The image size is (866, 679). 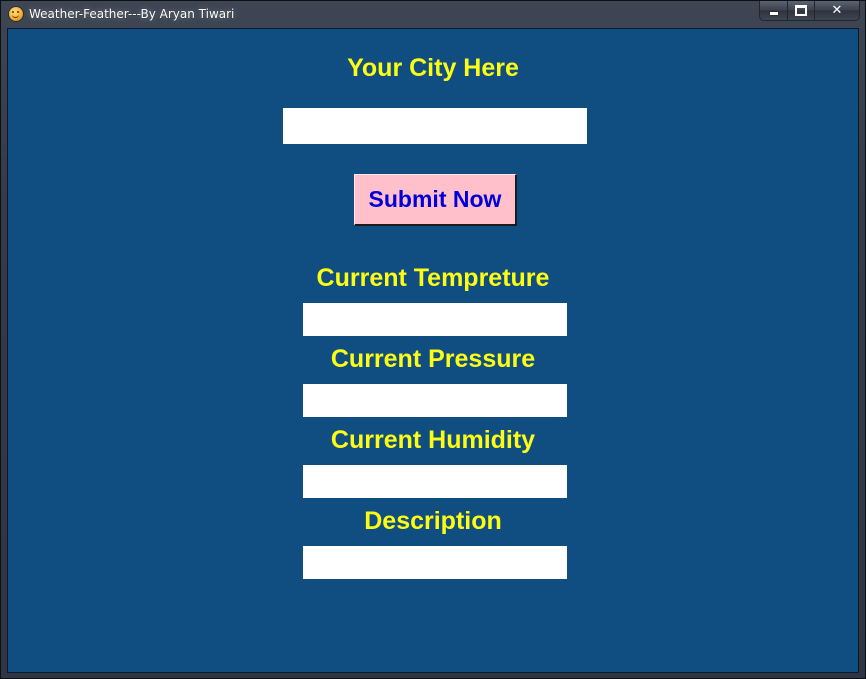 I want to click on humidity-field, so click(x=435, y=481).